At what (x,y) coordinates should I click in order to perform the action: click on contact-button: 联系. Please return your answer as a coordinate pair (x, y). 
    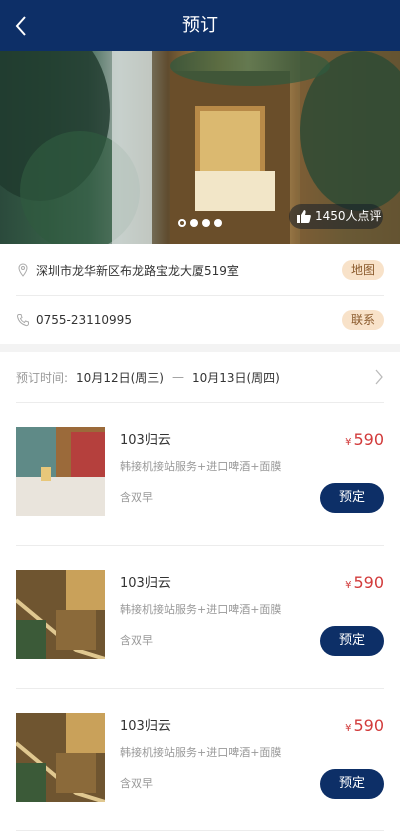
    Looking at the image, I should click on (362, 320).